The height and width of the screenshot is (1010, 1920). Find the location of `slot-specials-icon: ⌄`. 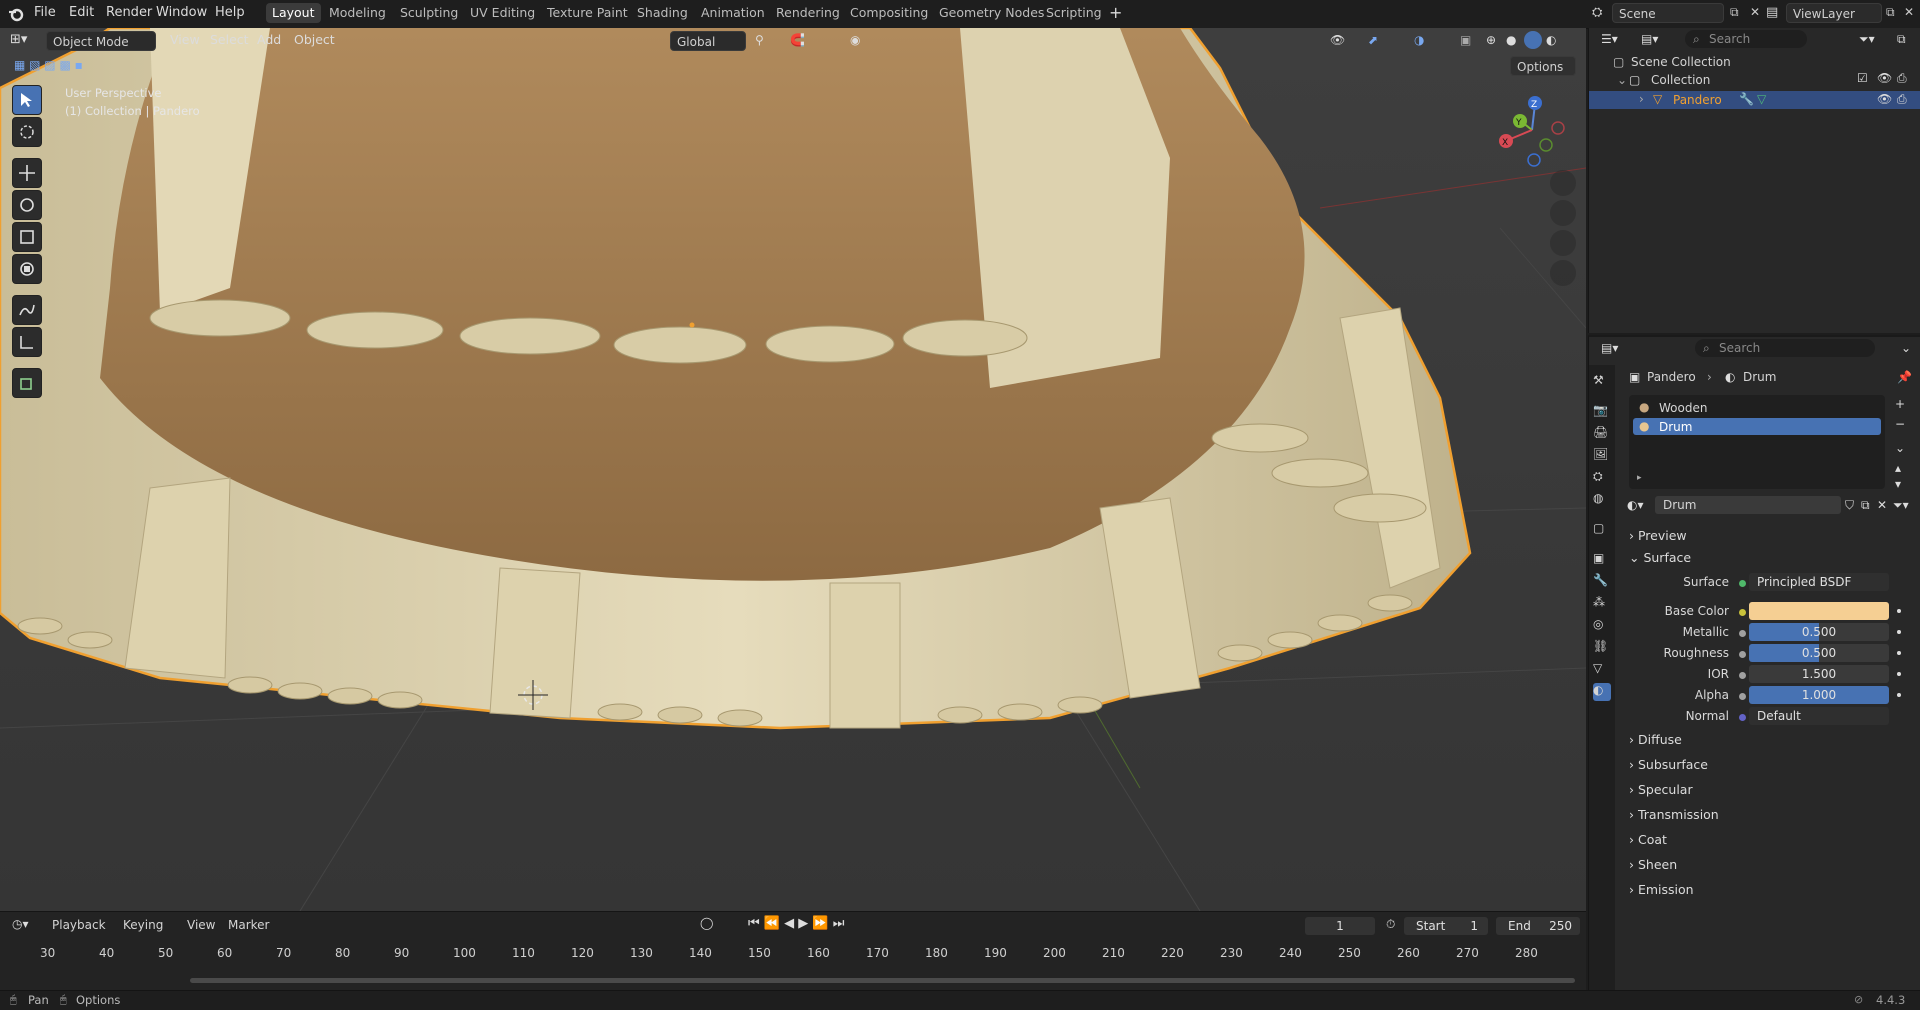

slot-specials-icon: ⌄ is located at coordinates (1900, 448).